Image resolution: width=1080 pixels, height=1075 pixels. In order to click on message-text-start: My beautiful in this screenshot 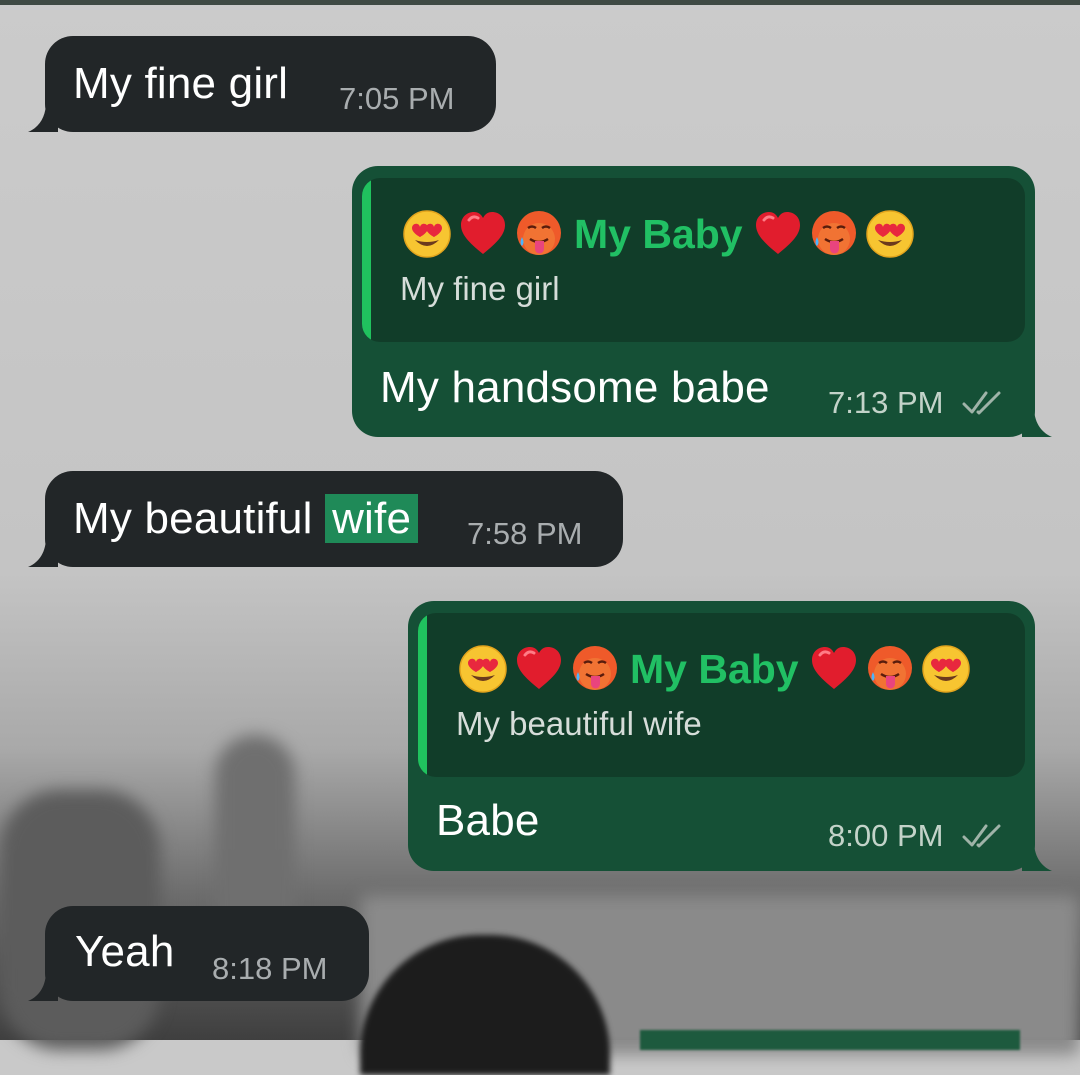, I will do `click(193, 518)`.